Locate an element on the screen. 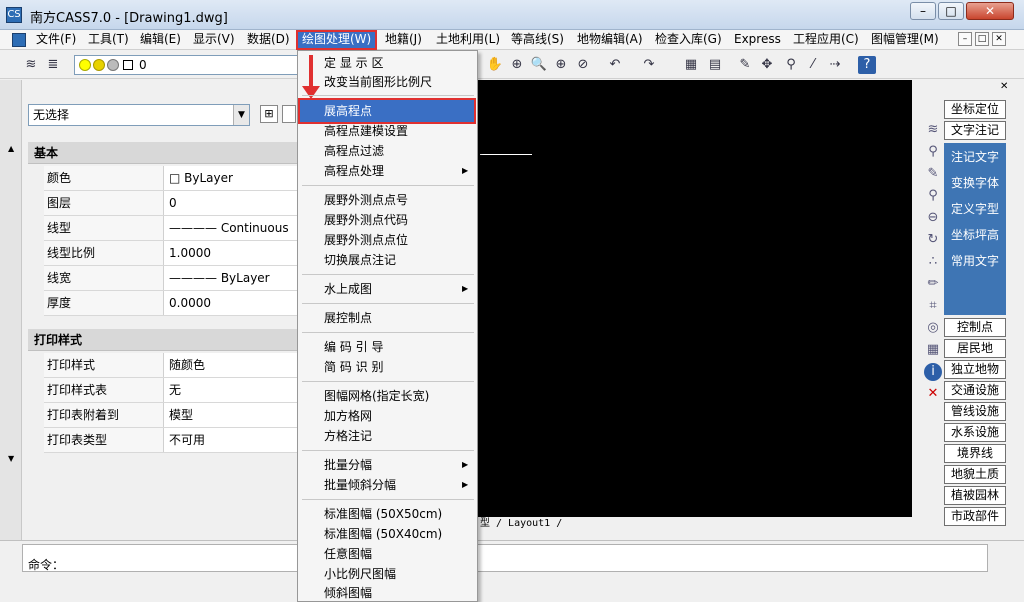 This screenshot has height=602, width=1024. chevron-down-icon: ▼ is located at coordinates (241, 115).